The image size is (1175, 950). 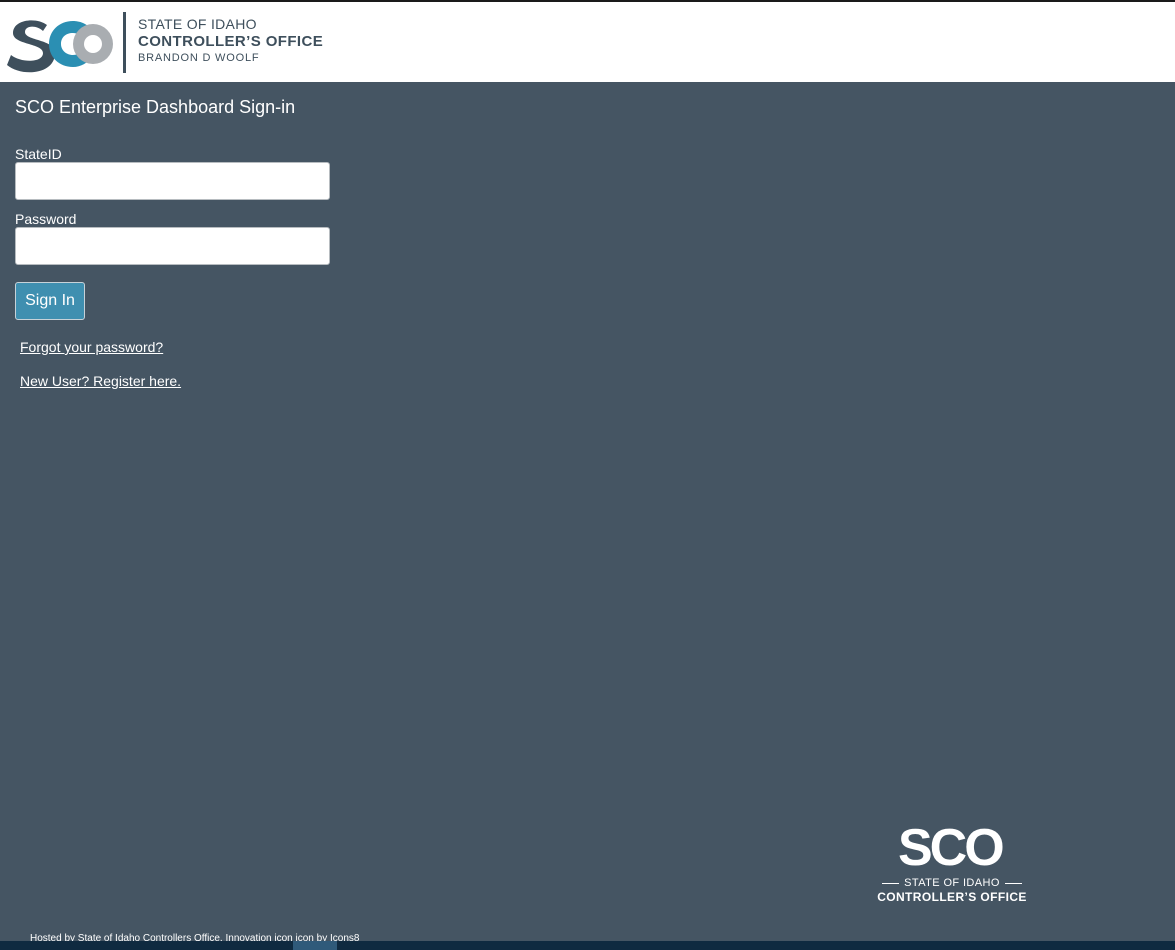 What do you see at coordinates (952, 897) in the screenshot?
I see `footer-office-line: CONTROLLER’S OFFICE` at bounding box center [952, 897].